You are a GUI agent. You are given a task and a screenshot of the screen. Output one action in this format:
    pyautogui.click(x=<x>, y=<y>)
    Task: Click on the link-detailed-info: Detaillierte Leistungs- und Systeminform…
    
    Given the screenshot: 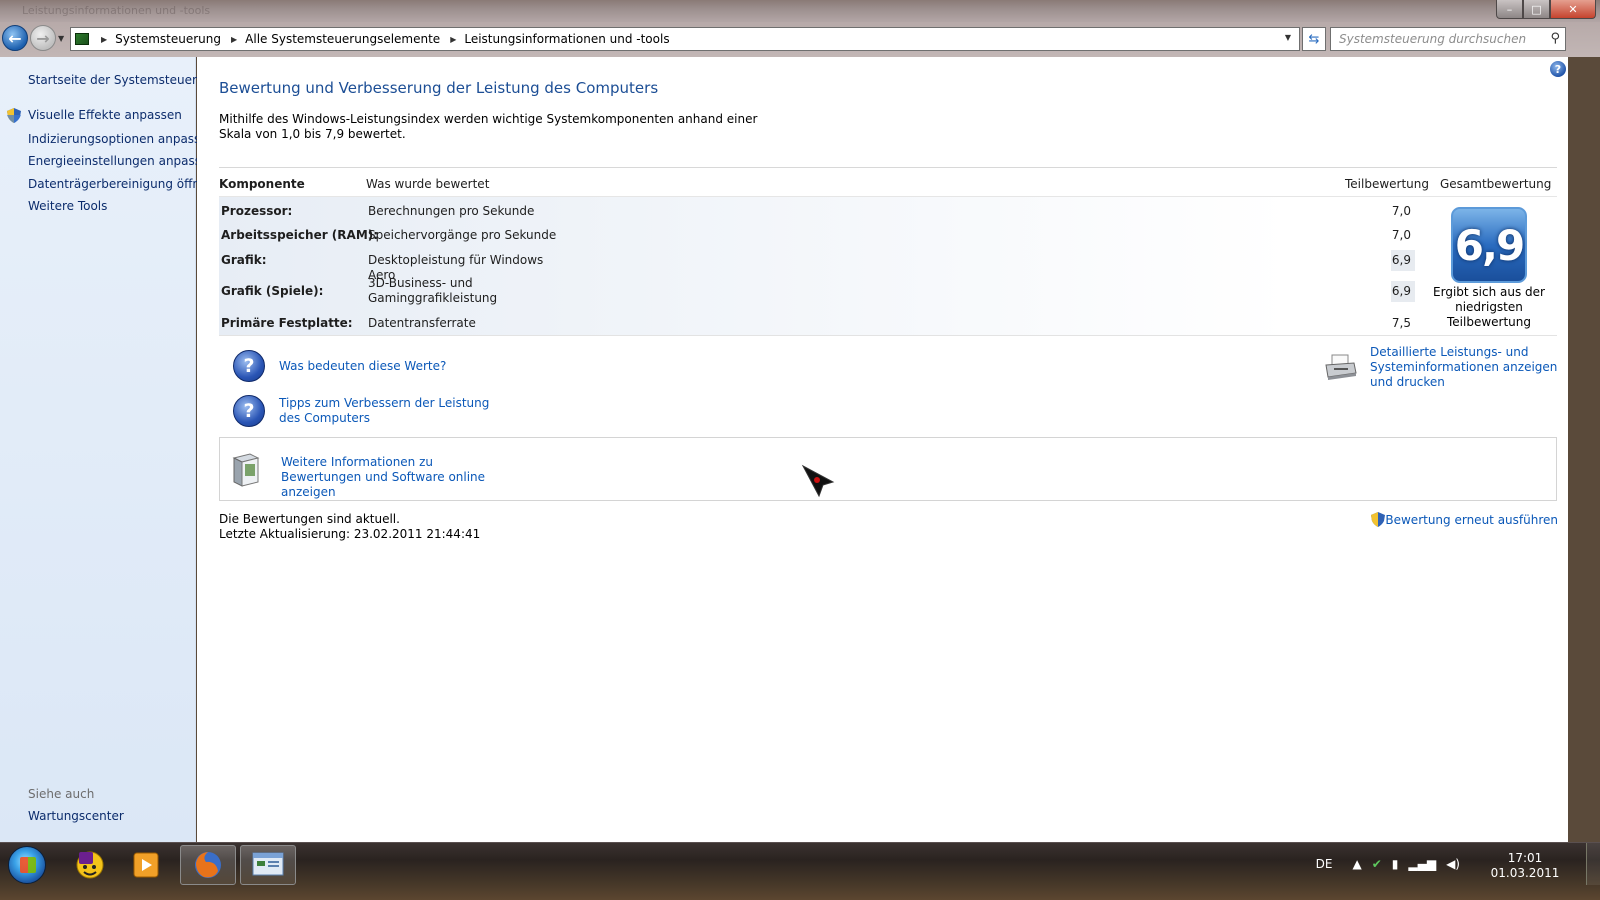 What is the action you would take?
    pyautogui.click(x=1465, y=367)
    